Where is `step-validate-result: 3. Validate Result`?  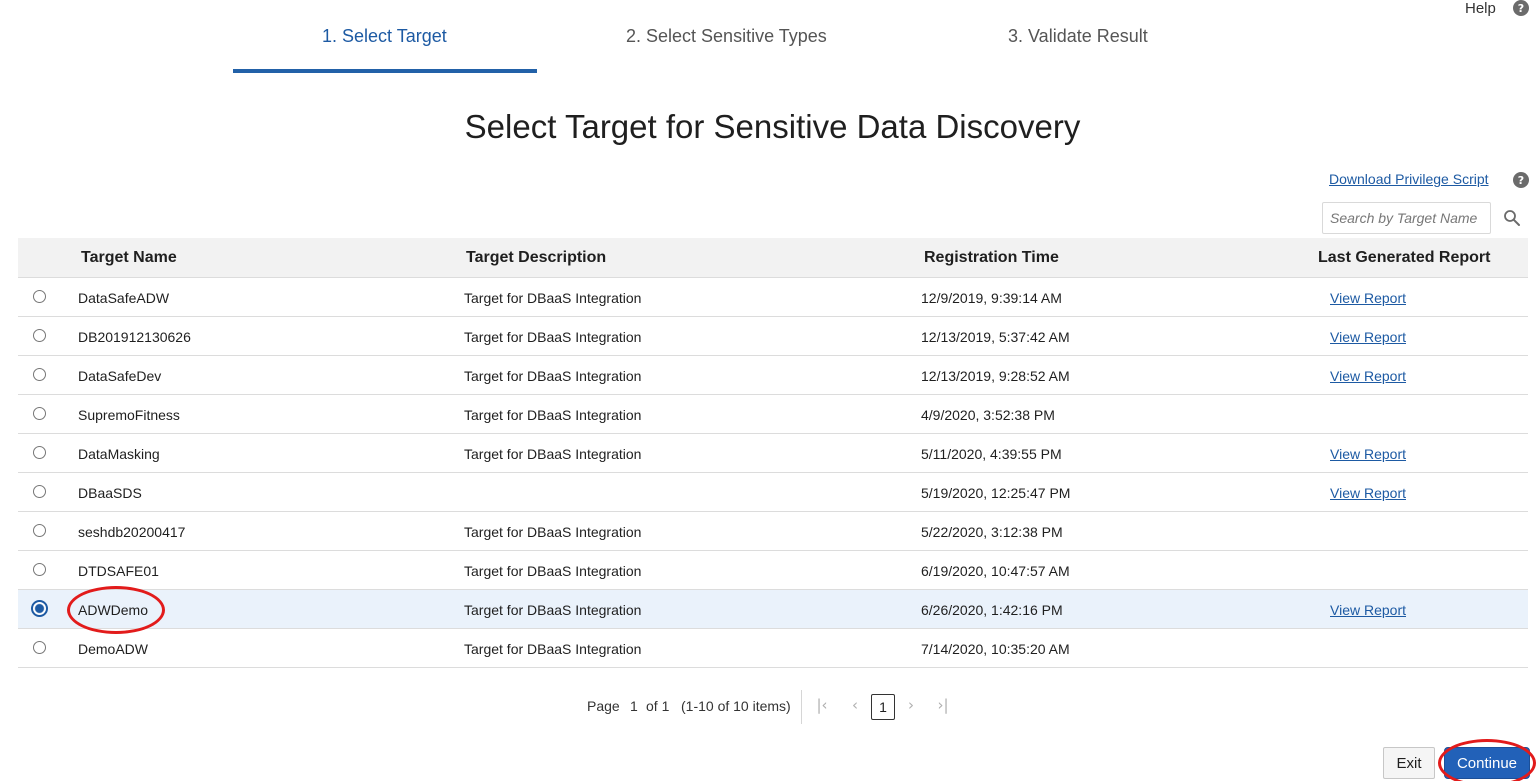
step-validate-result: 3. Validate Result is located at coordinates (1078, 36).